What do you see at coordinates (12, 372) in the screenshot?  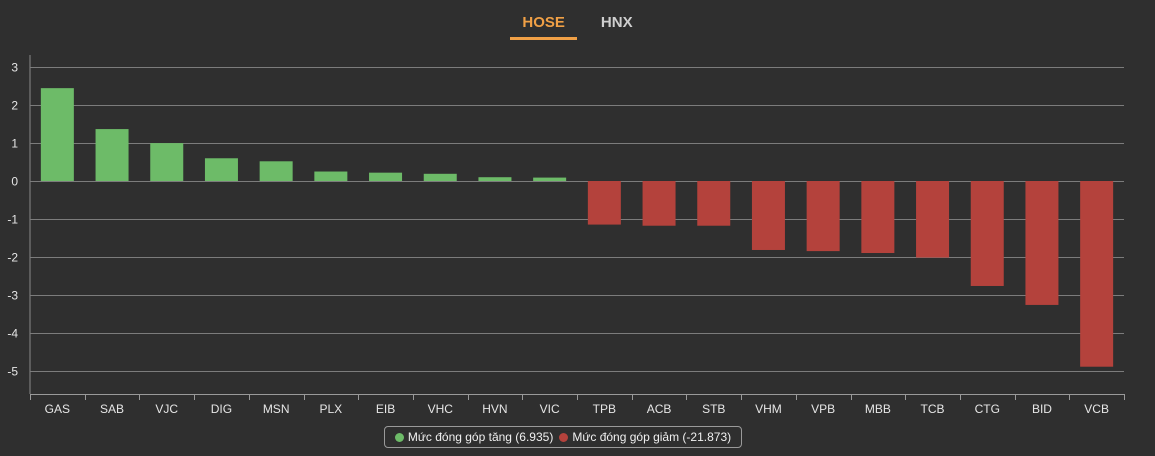 I see `y-tick-label: -5` at bounding box center [12, 372].